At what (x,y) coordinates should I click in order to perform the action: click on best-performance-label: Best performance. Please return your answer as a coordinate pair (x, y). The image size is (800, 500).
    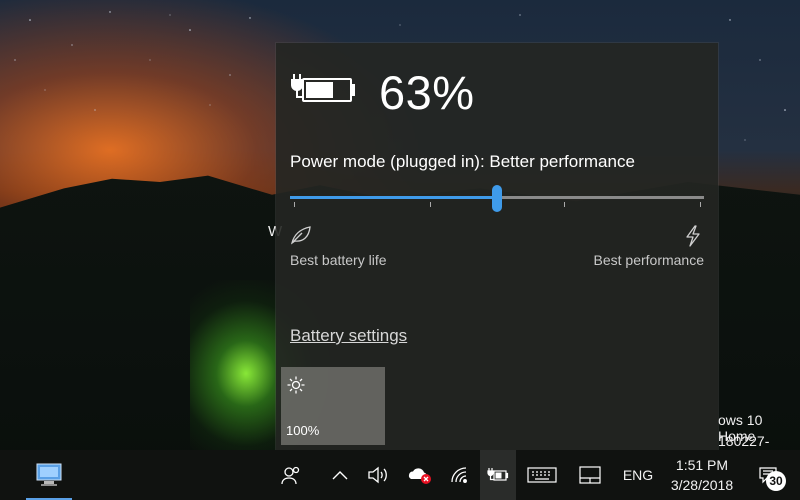
    Looking at the image, I should click on (649, 260).